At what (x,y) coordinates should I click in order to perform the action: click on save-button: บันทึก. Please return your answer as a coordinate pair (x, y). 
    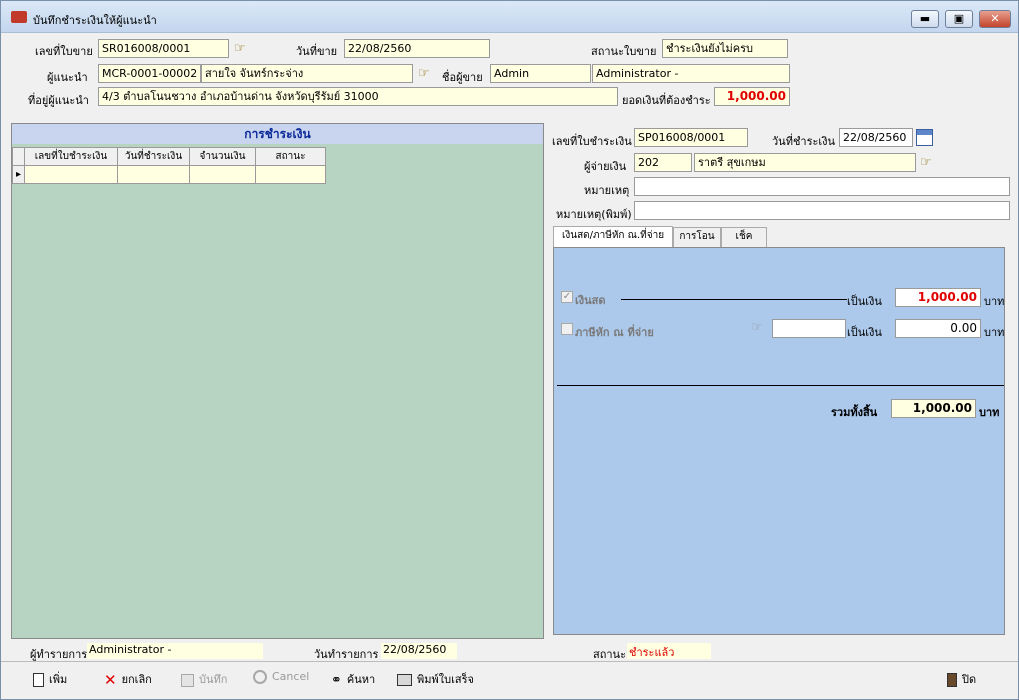
    Looking at the image, I should click on (204, 679).